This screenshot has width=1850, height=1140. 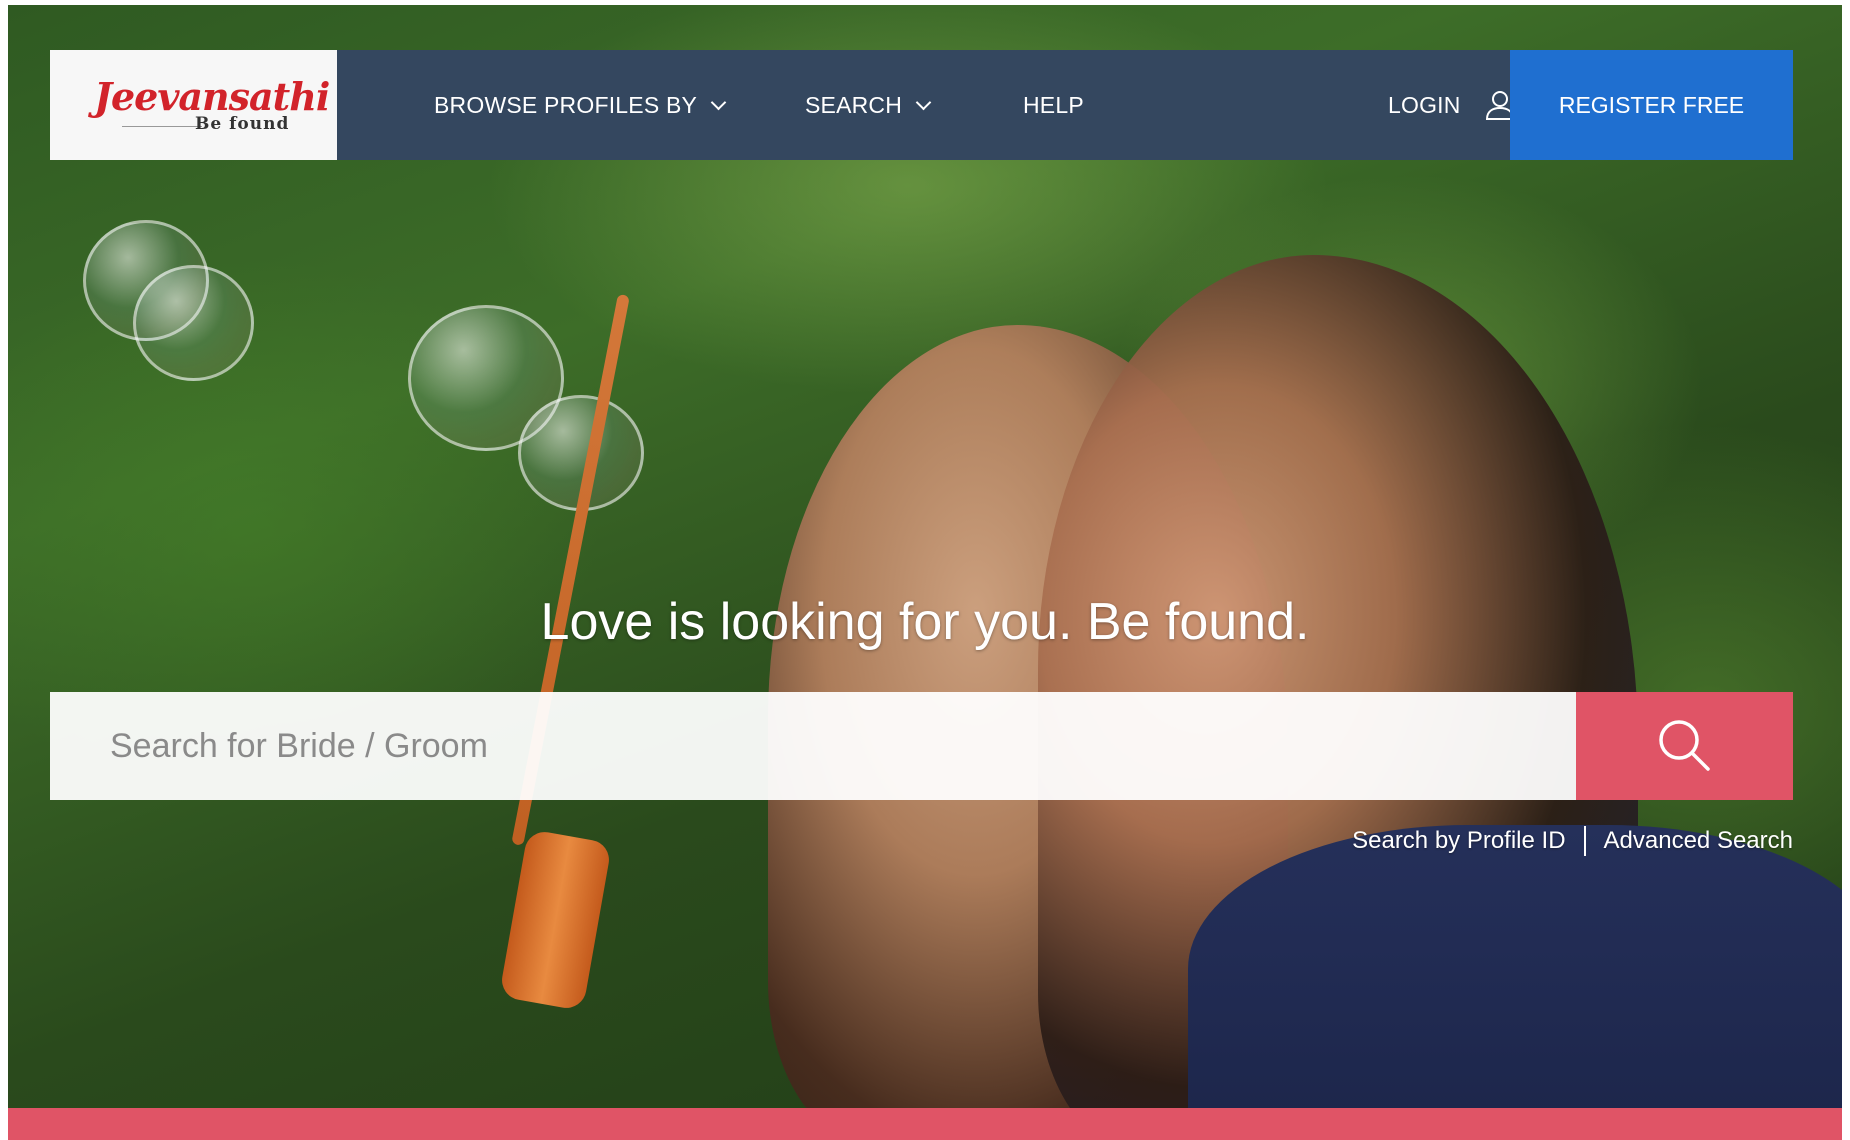 I want to click on nav-help-label: HELP, so click(x=1053, y=104).